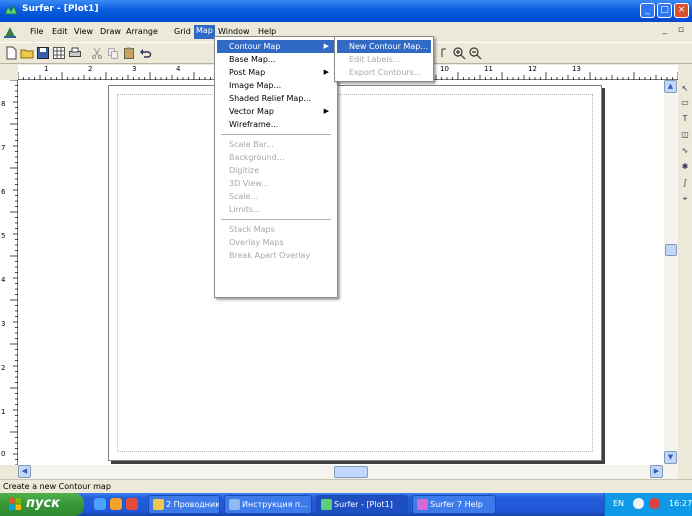 This screenshot has height=516, width=692. Describe the element at coordinates (681, 10) in the screenshot. I see `close-button: ×` at that location.